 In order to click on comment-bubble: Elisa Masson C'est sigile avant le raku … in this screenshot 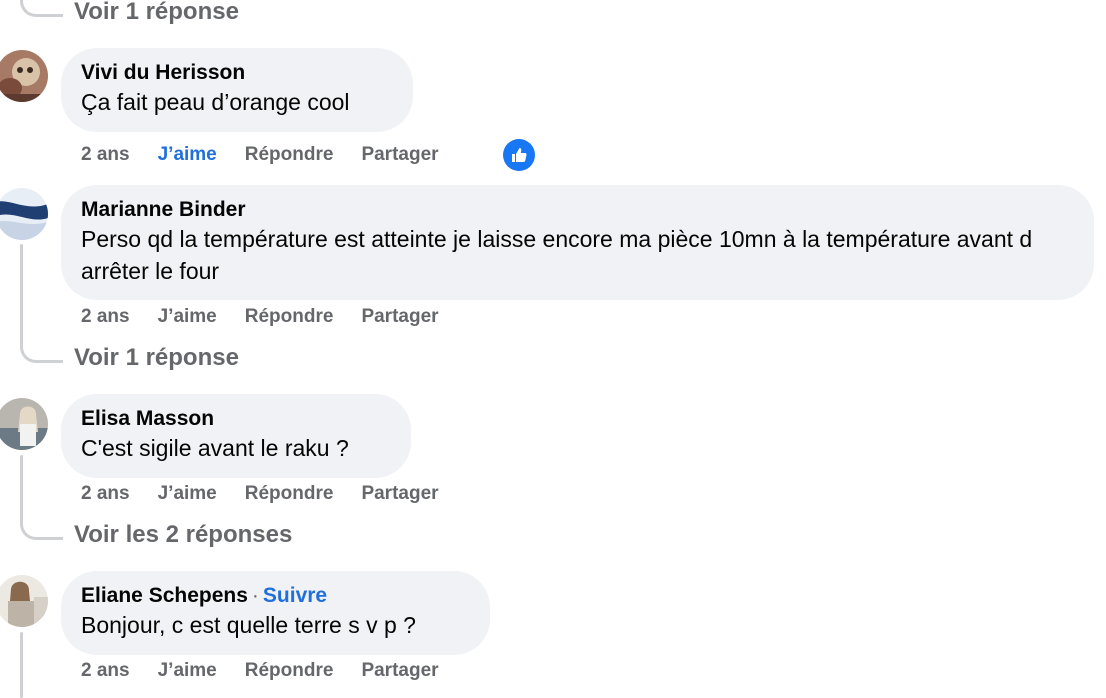, I will do `click(236, 436)`.